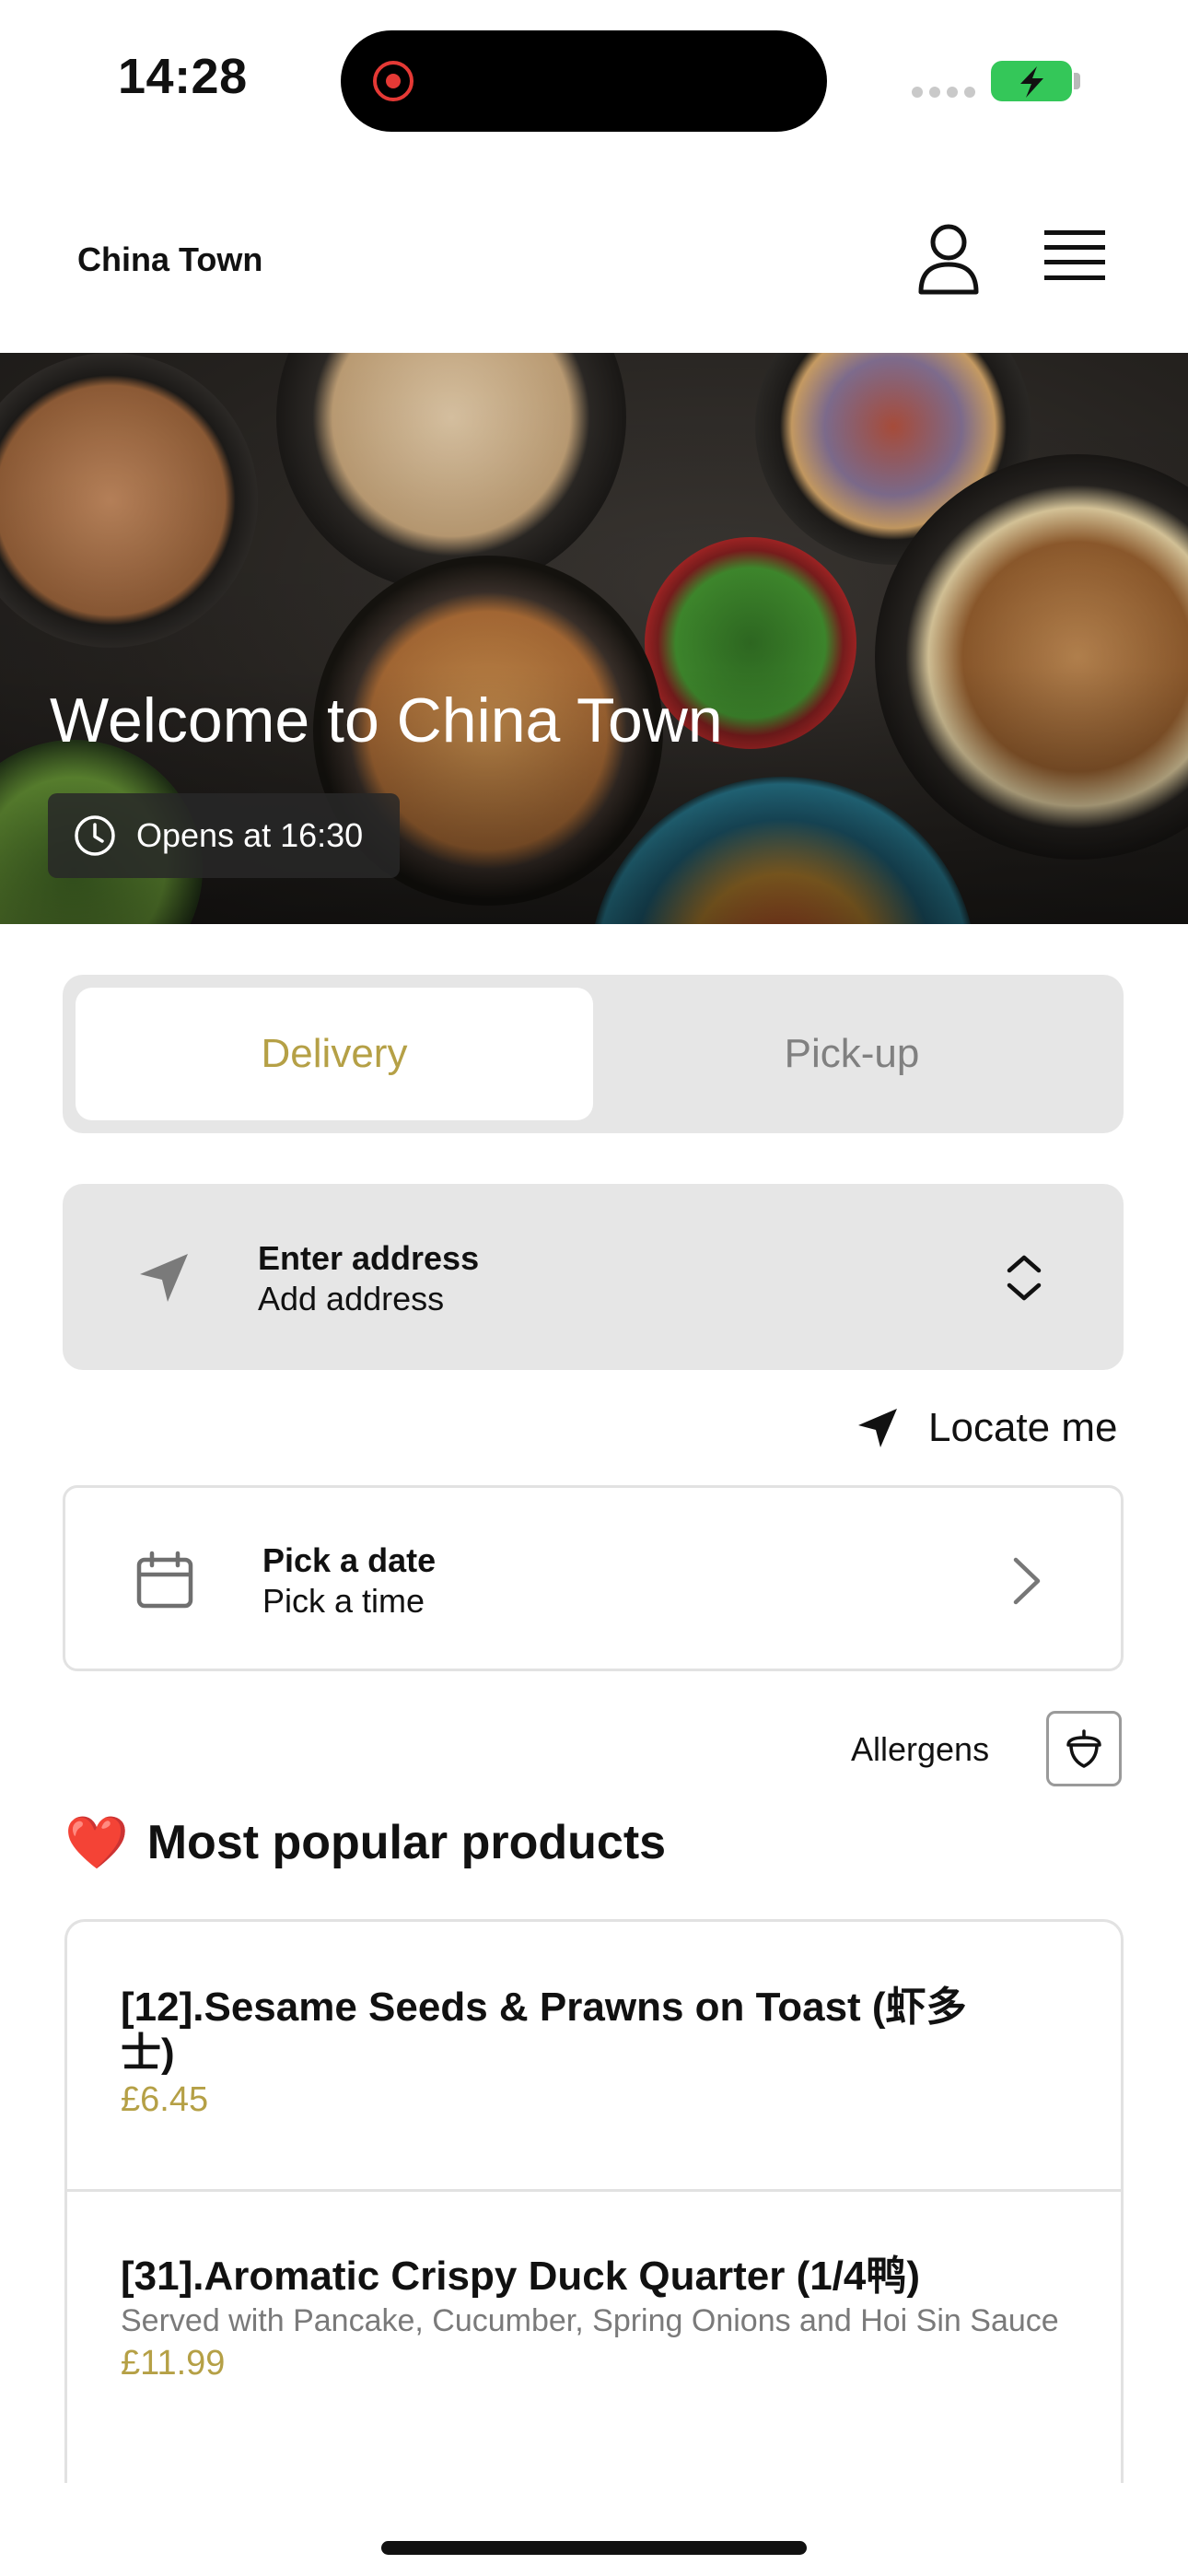 The image size is (1188, 2576). Describe the element at coordinates (593, 1277) in the screenshot. I see `address-selector: Enter address Add address` at that location.